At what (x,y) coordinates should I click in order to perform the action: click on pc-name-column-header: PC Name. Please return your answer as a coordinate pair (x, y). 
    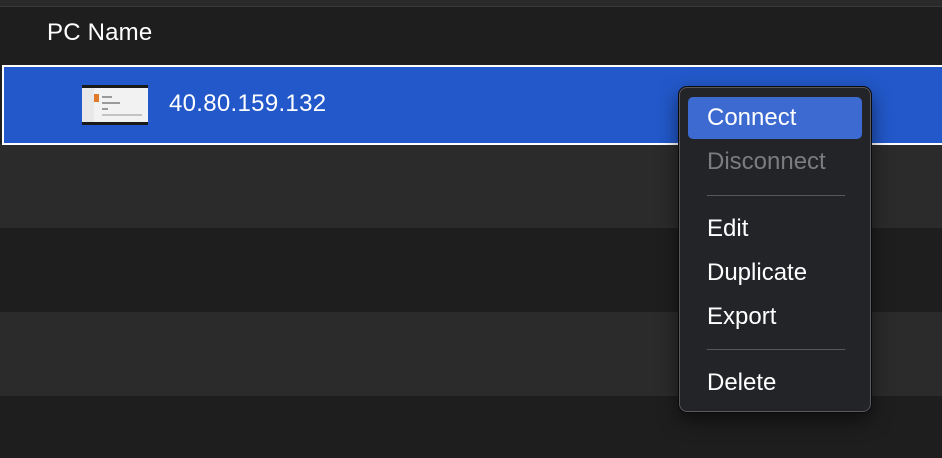
    Looking at the image, I should click on (99, 33).